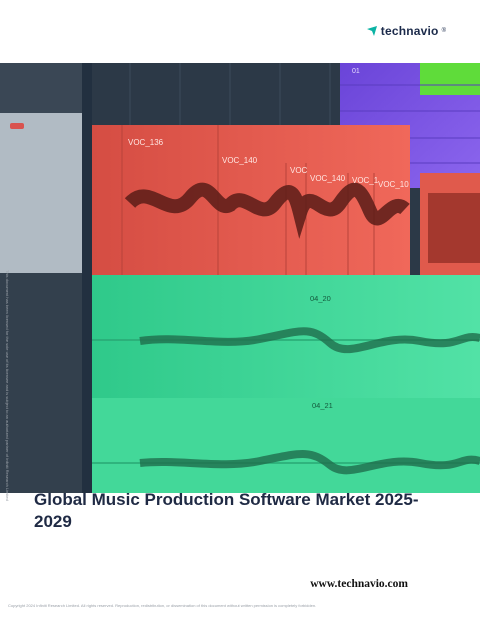 This screenshot has height=621, width=480. I want to click on technavio-logo-icon, so click(371, 31).